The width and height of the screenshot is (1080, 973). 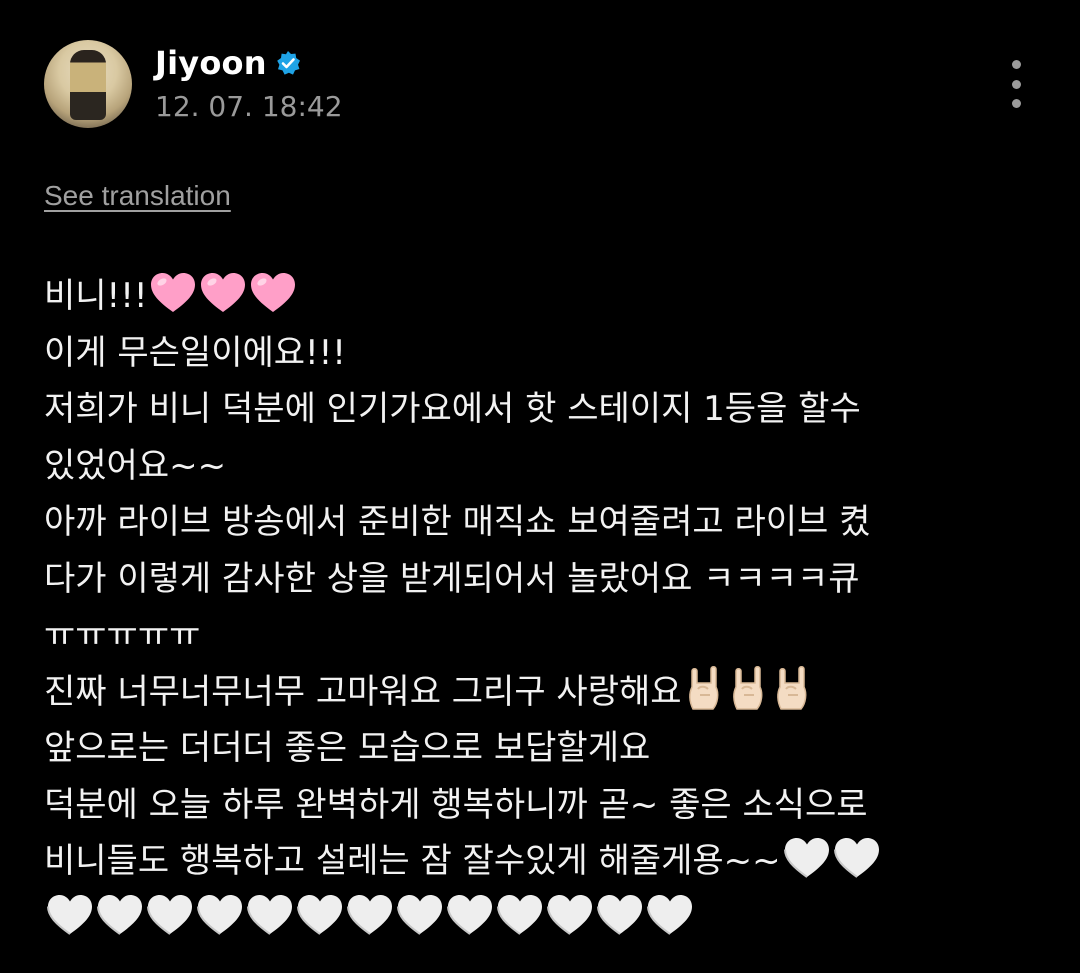 I want to click on post-line-text: 있었어요~~, so click(x=135, y=465).